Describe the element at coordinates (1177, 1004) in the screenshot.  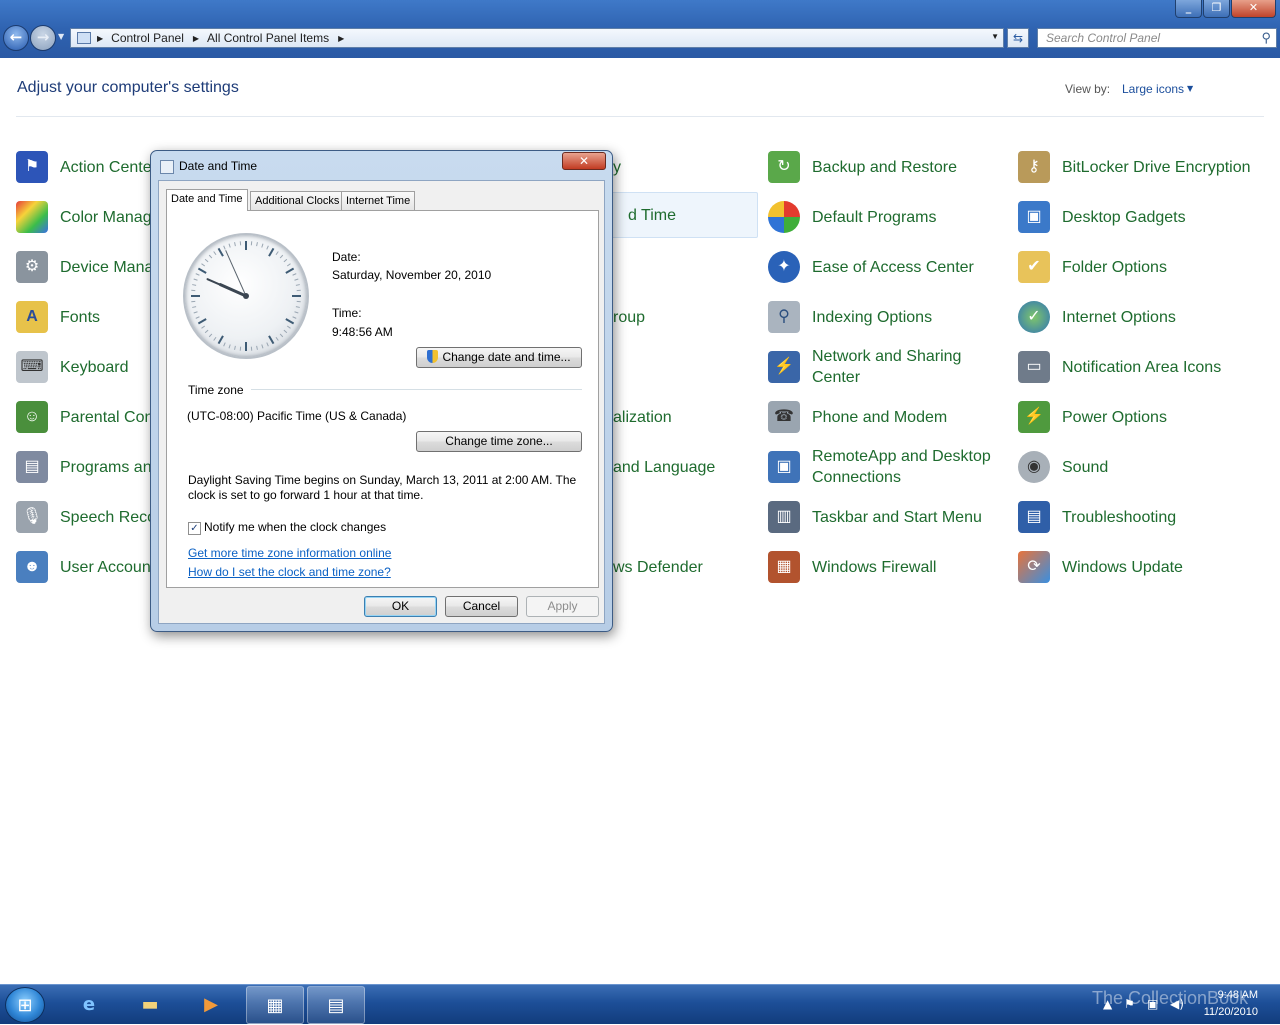
I see `volume-icon: ◀)` at that location.